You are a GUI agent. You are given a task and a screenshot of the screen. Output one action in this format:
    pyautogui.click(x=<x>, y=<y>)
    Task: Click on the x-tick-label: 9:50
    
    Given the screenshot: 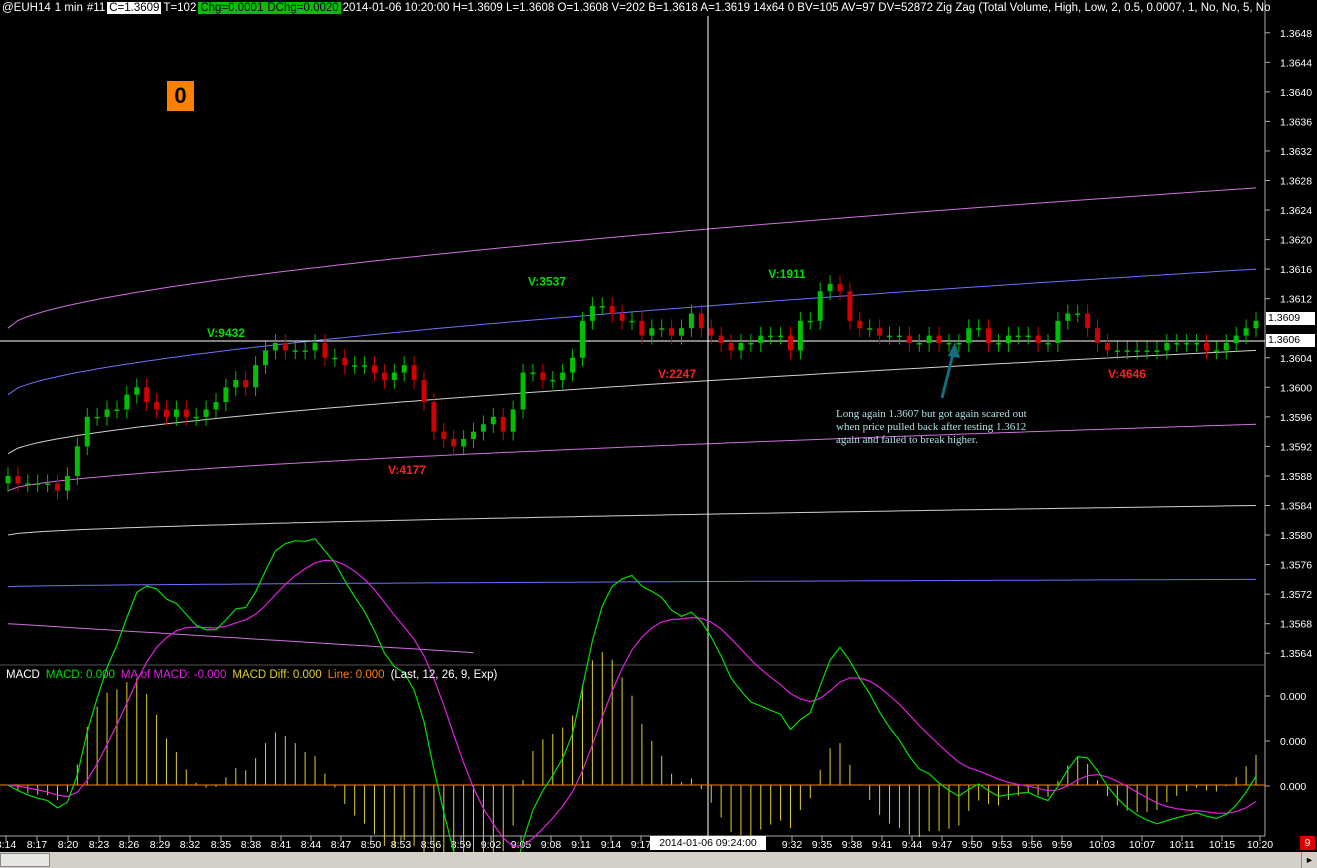 What is the action you would take?
    pyautogui.click(x=972, y=845)
    